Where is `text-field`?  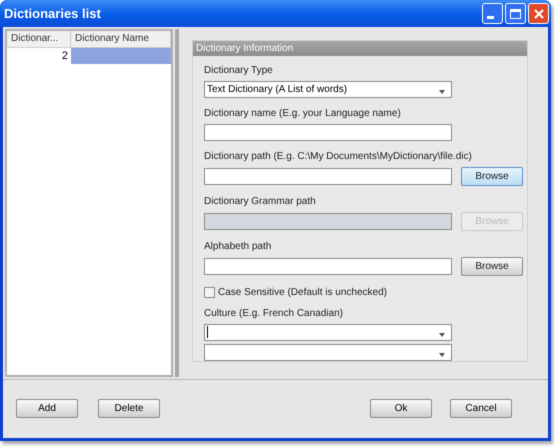 text-field is located at coordinates (328, 132).